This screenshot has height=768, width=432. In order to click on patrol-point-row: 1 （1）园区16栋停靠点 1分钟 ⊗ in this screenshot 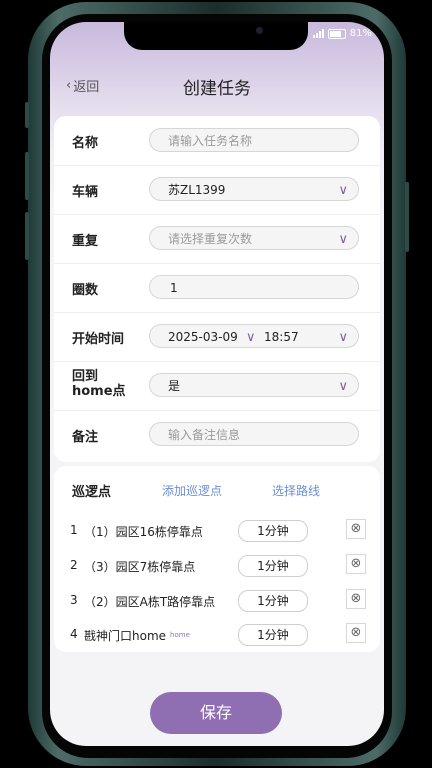, I will do `click(217, 531)`.